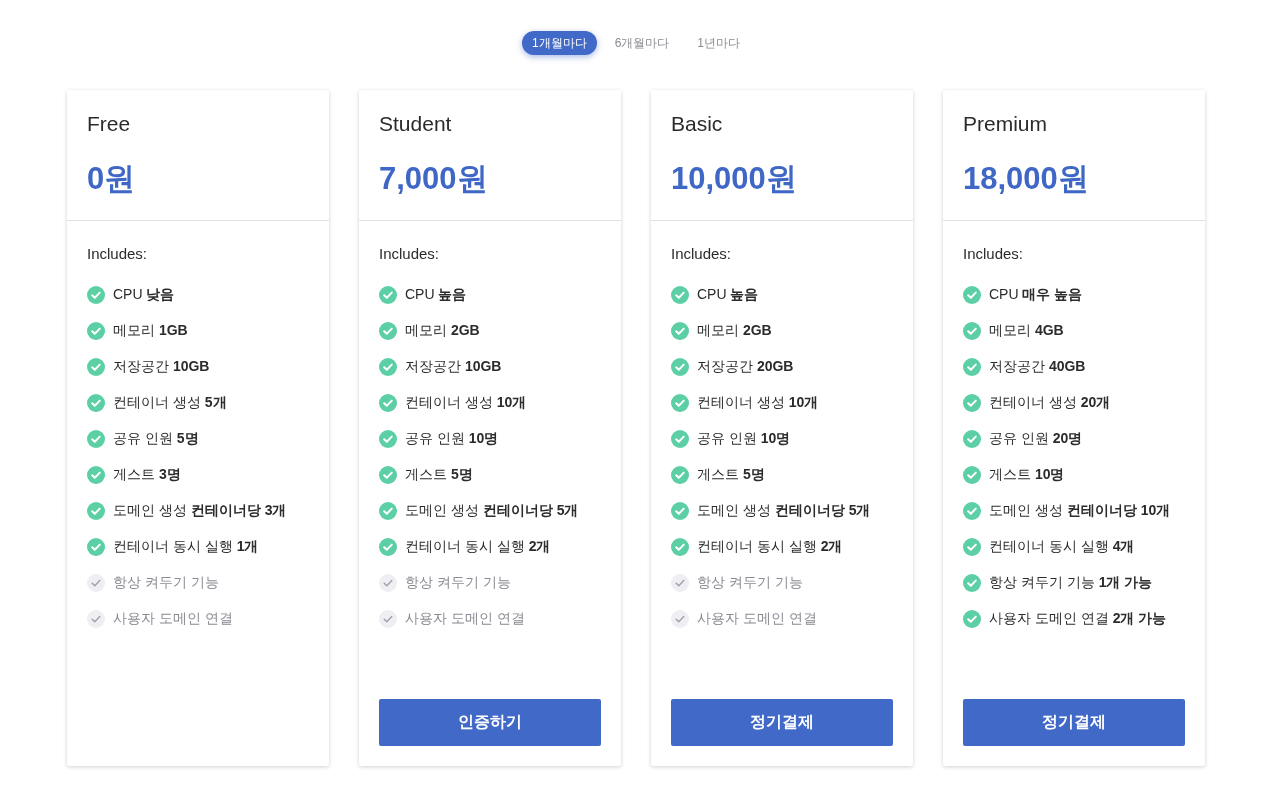  I want to click on feature-text: 컨테이너 동시 실행 4개, so click(1062, 547).